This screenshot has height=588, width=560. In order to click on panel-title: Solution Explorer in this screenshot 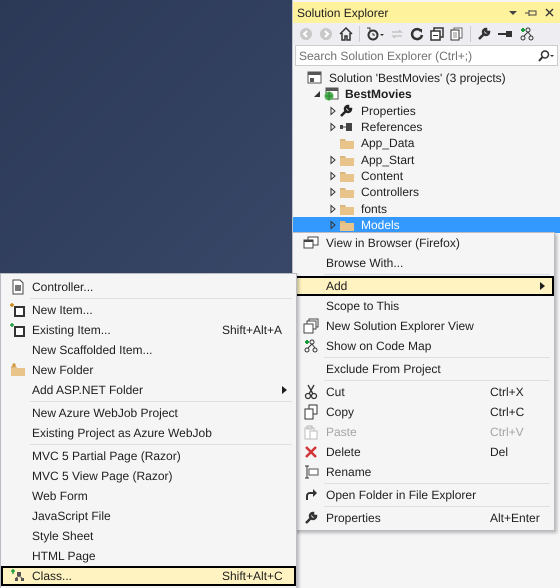, I will do `click(343, 13)`.